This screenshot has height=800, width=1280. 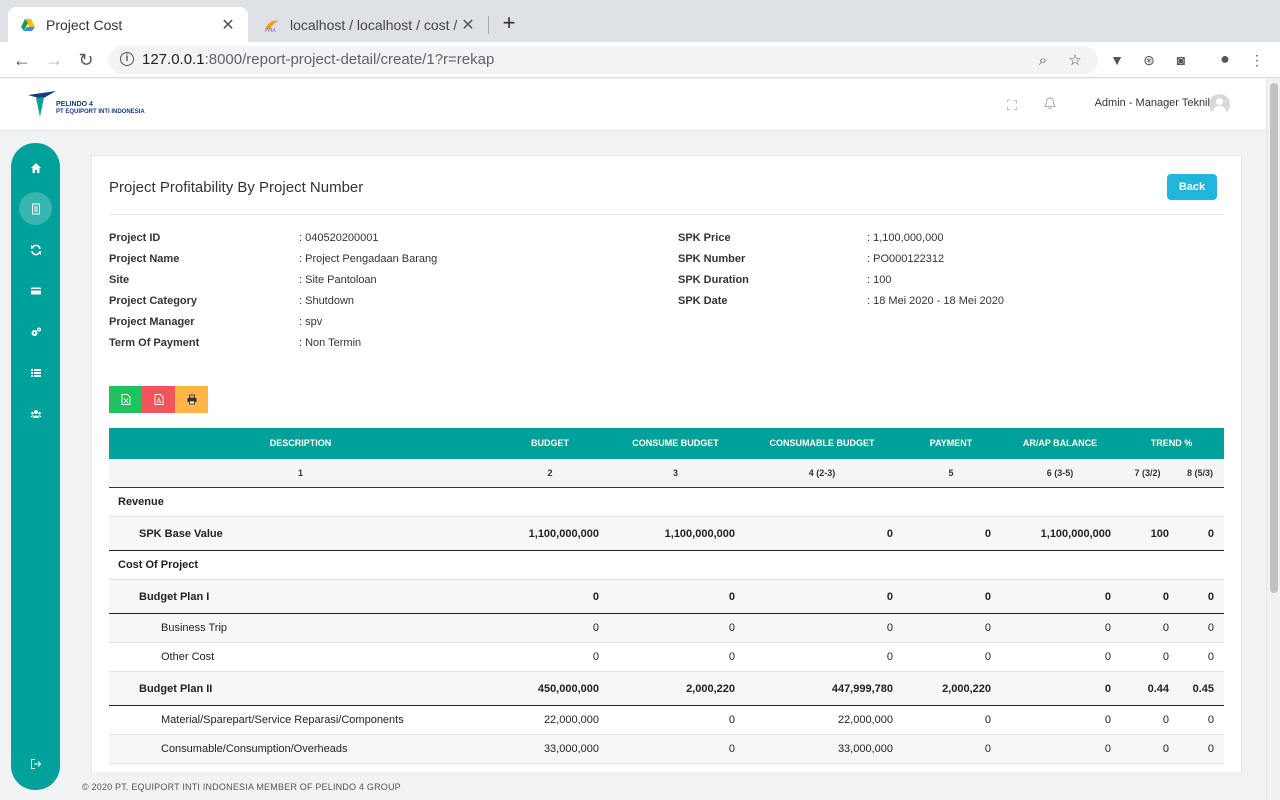 I want to click on fullscreen-icon: ⛶, so click(x=1012, y=105).